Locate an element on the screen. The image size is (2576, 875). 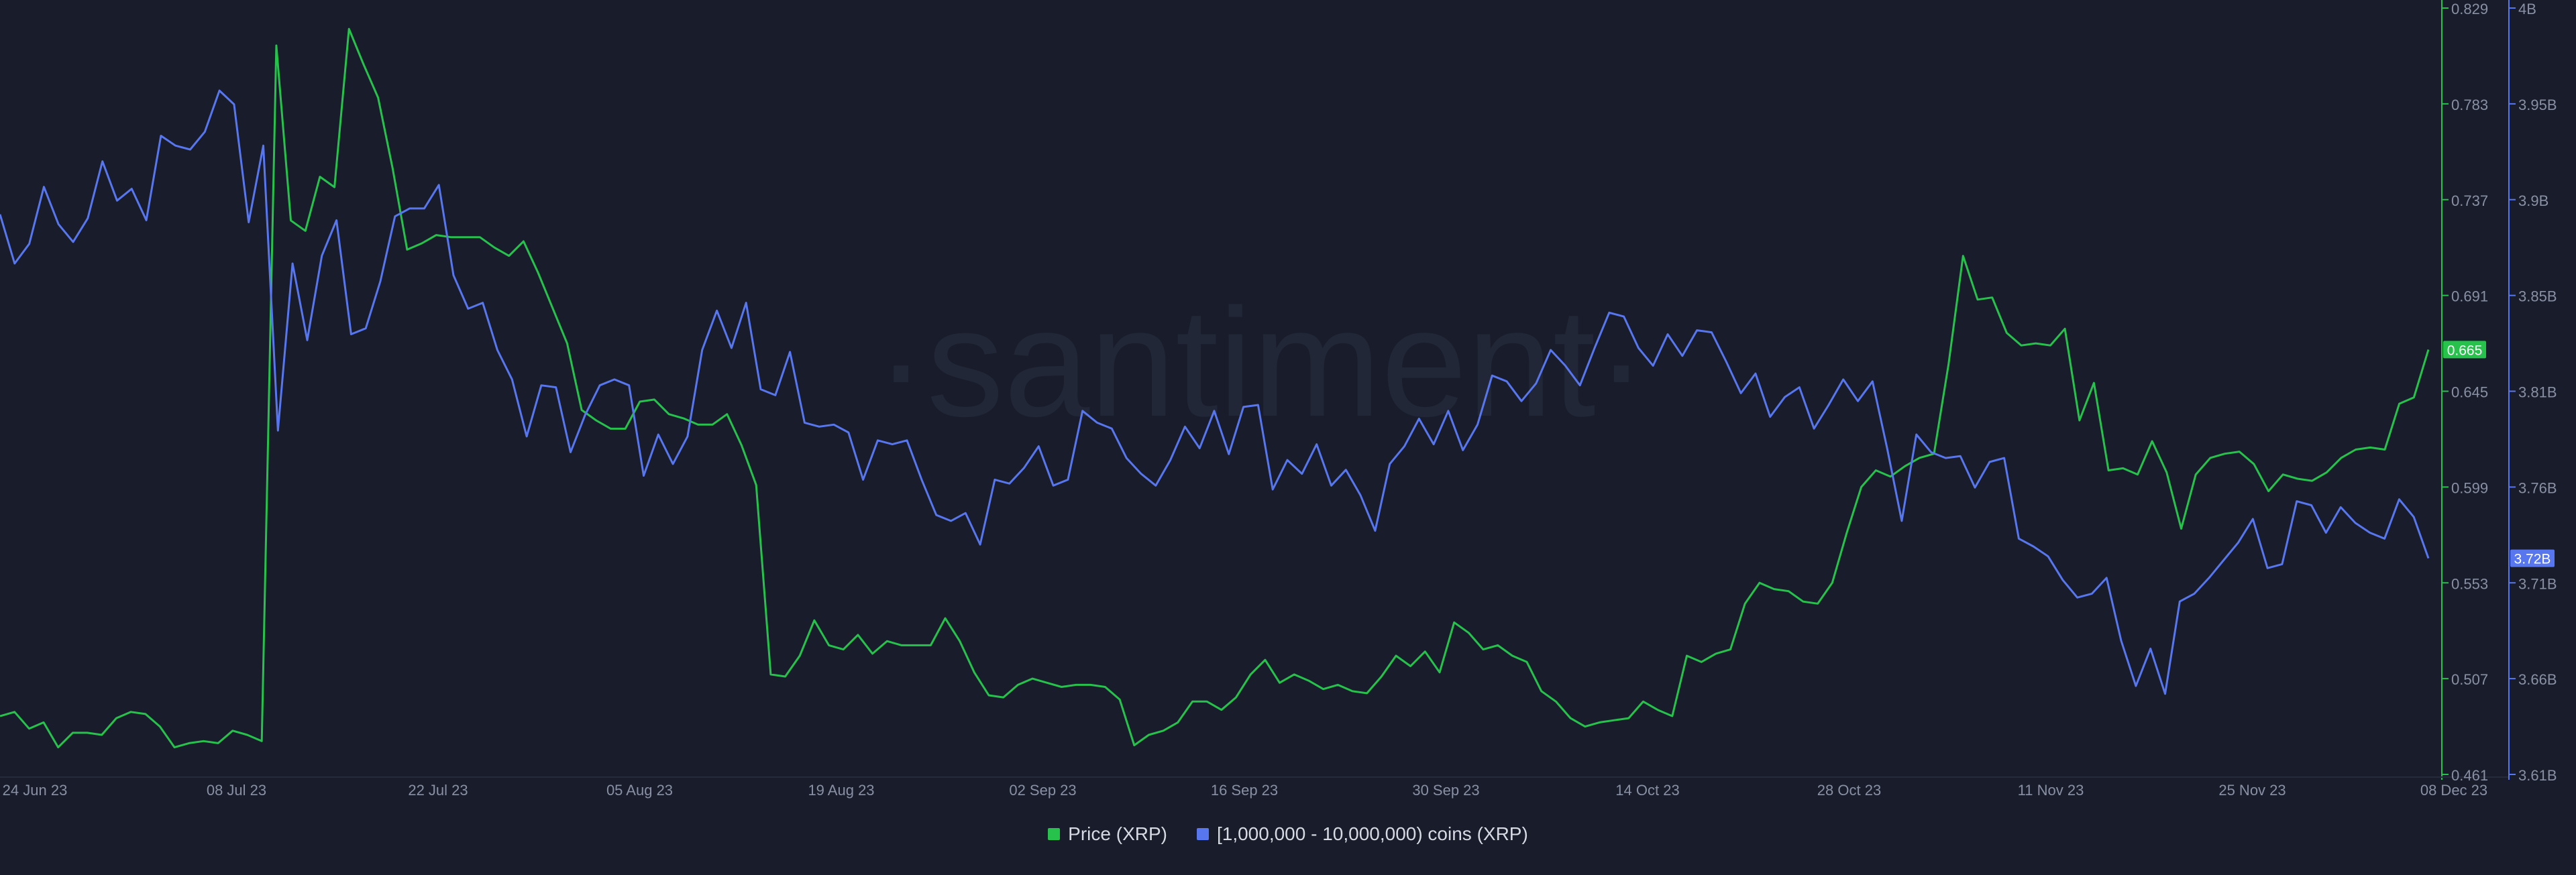
legend-swatch-holders is located at coordinates (1202, 834).